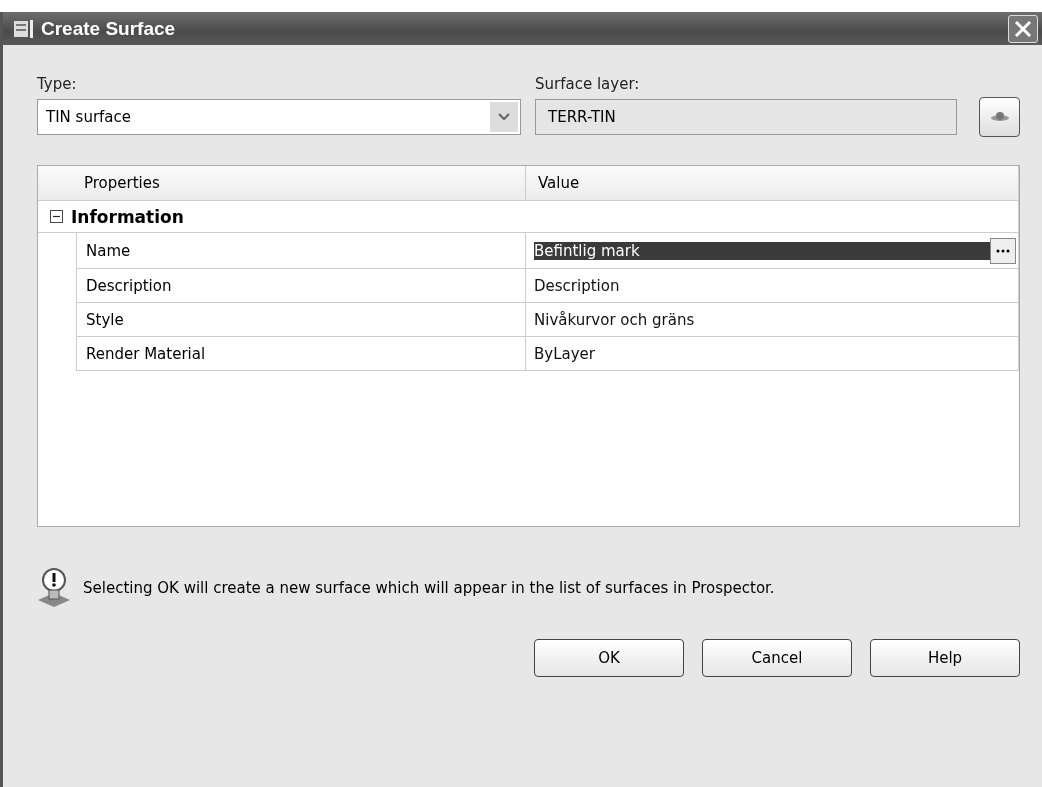 The image size is (1042, 787). Describe the element at coordinates (127, 216) in the screenshot. I see `group-label: Information` at that location.